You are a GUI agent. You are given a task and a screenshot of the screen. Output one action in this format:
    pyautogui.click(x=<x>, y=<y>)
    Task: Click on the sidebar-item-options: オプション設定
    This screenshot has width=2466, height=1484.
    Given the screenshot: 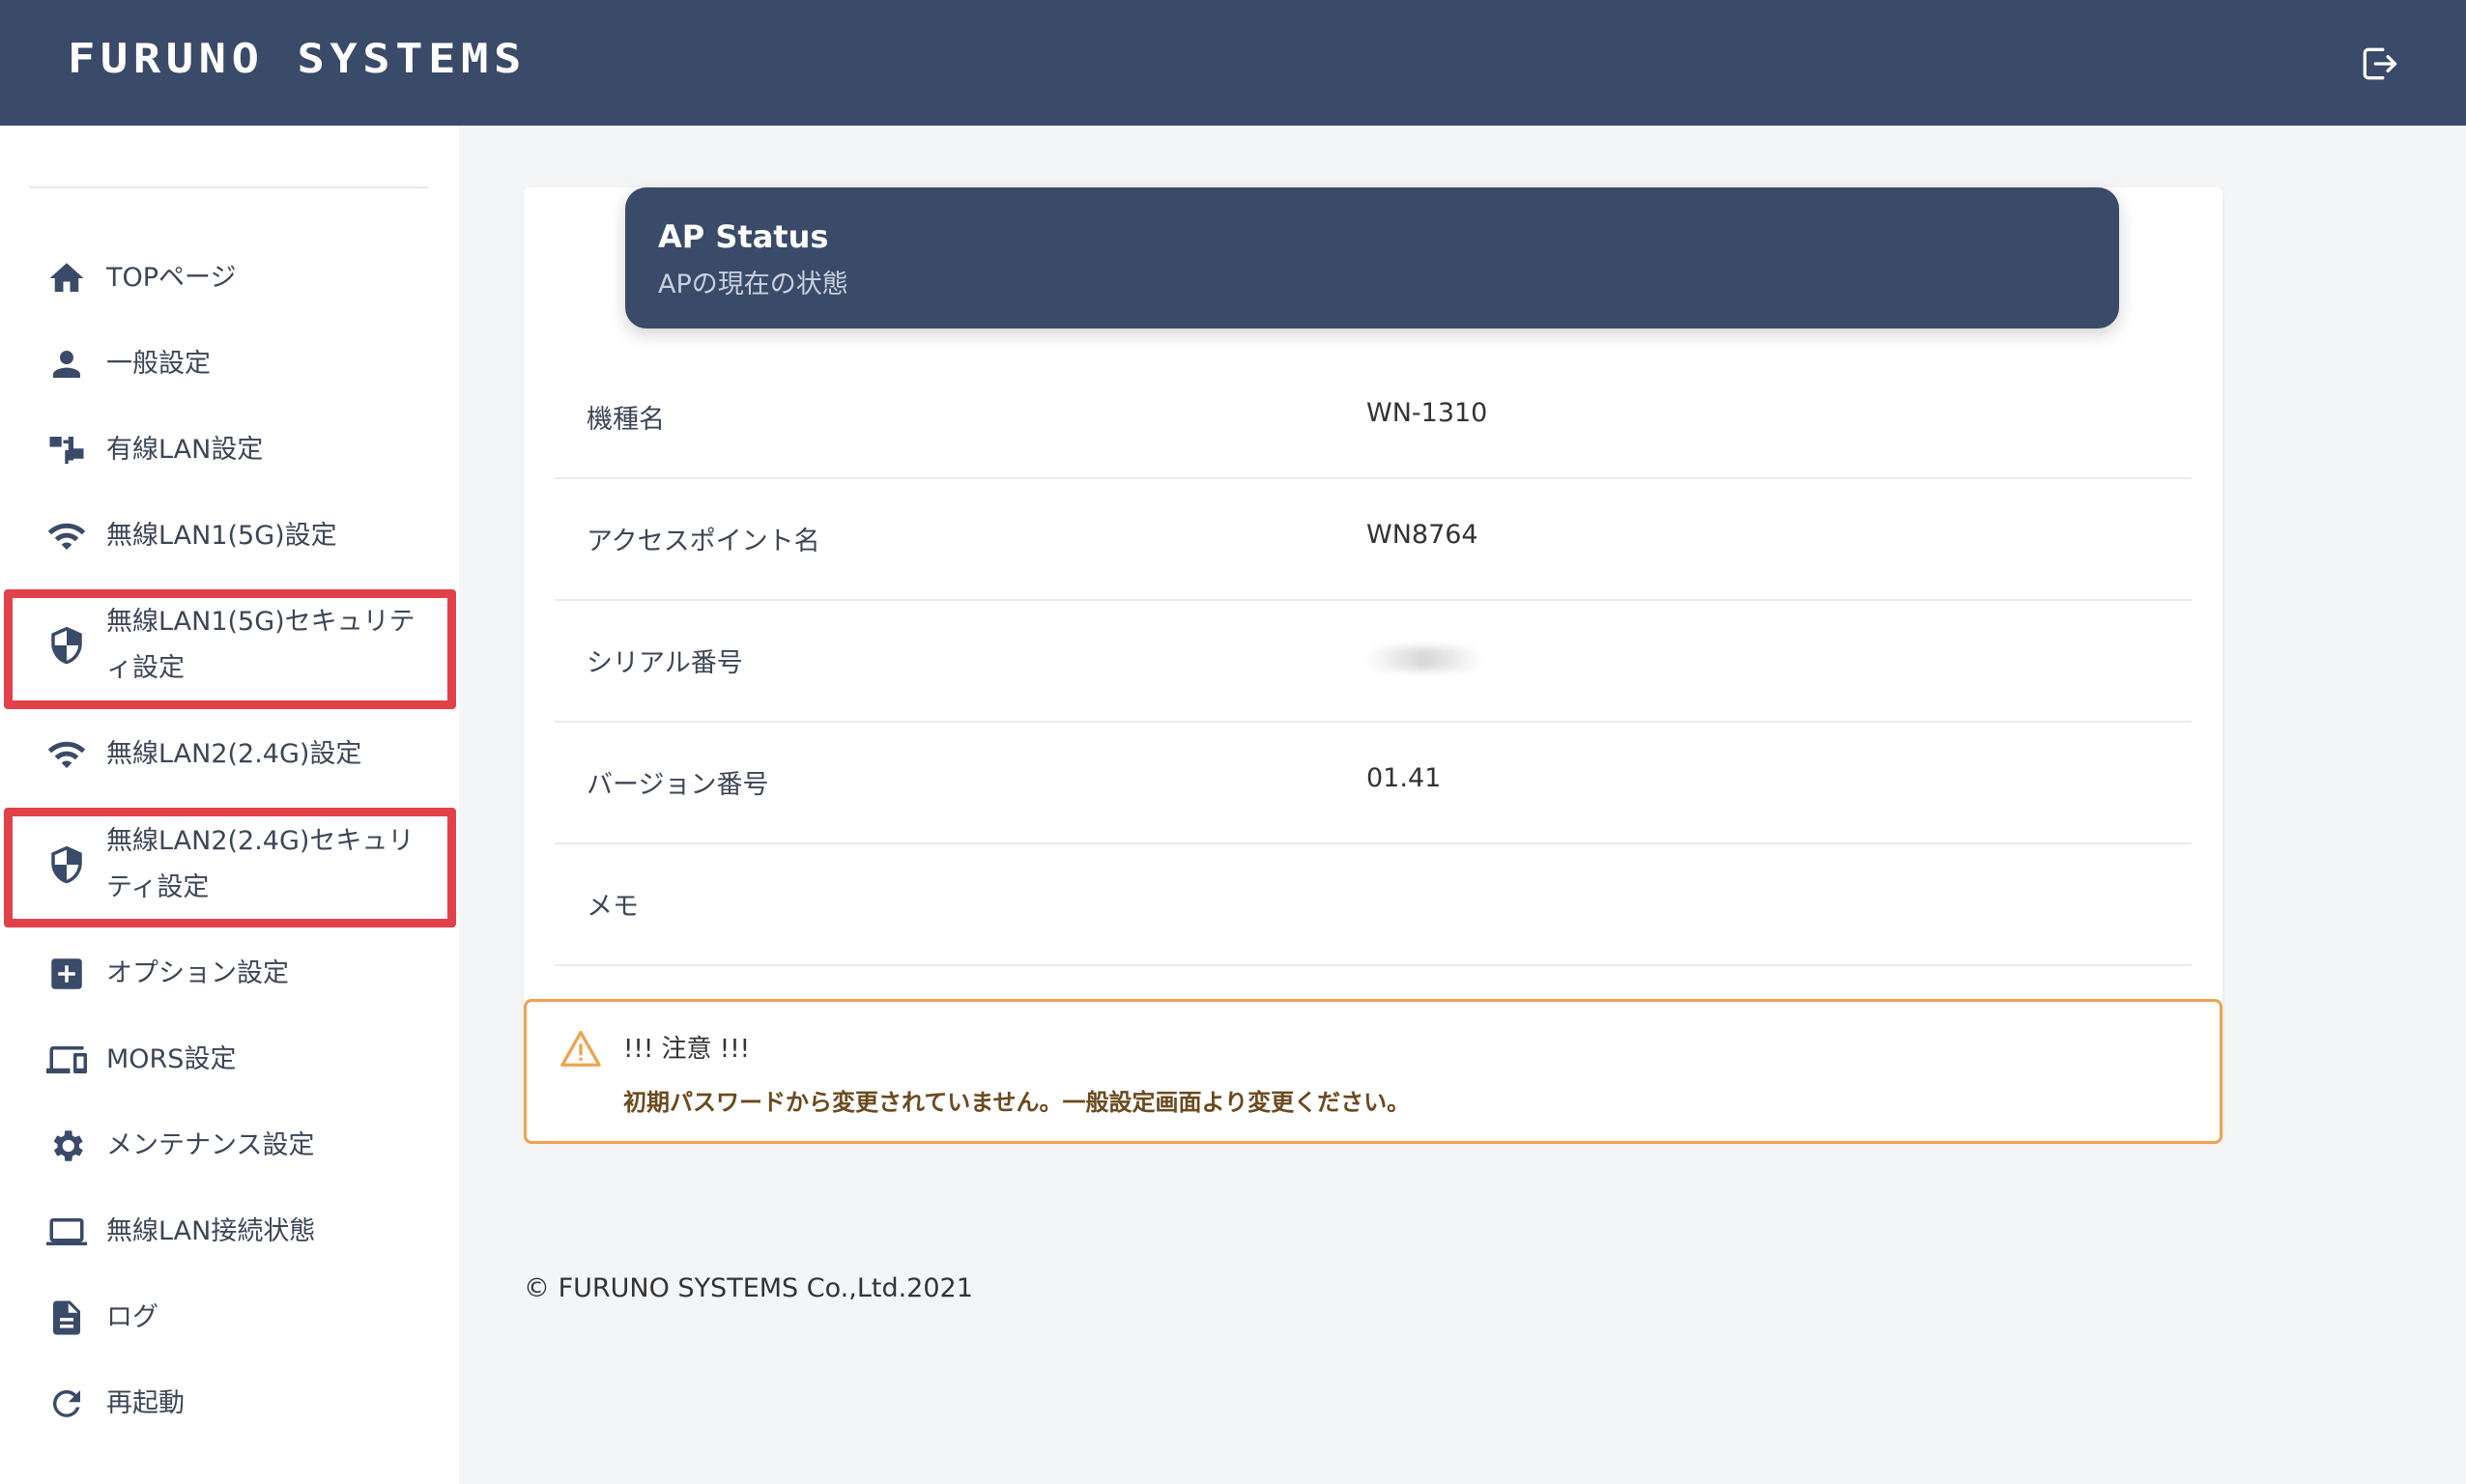 What is the action you would take?
    pyautogui.click(x=229, y=974)
    